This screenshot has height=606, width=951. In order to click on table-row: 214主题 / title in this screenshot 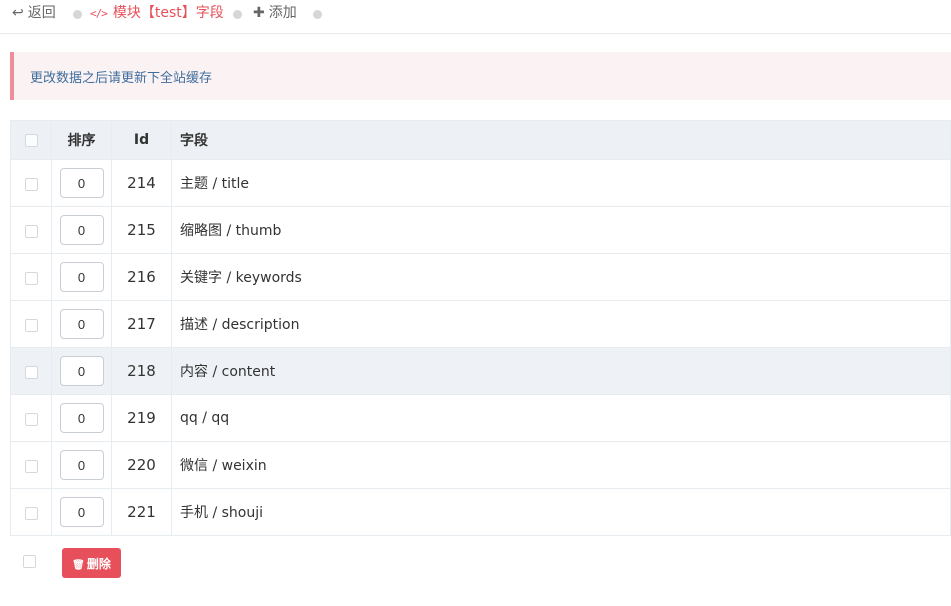, I will do `click(480, 183)`.